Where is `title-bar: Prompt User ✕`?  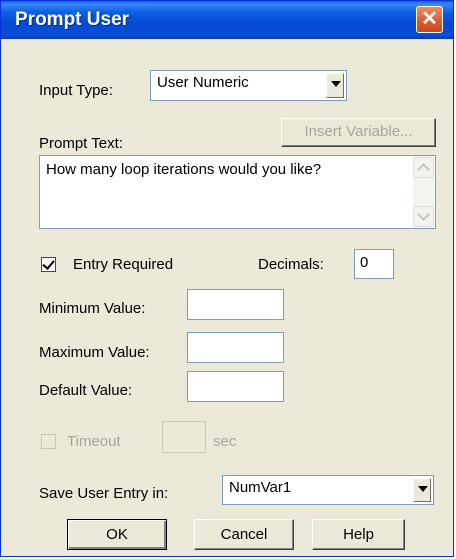 title-bar: Prompt User ✕ is located at coordinates (227, 20).